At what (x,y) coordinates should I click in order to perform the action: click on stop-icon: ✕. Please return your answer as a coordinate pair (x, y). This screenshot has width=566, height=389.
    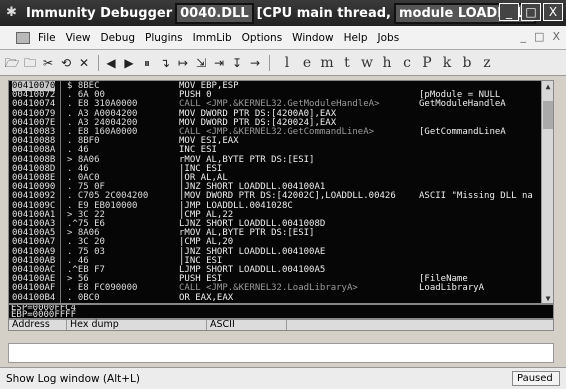
    Looking at the image, I should click on (84, 63).